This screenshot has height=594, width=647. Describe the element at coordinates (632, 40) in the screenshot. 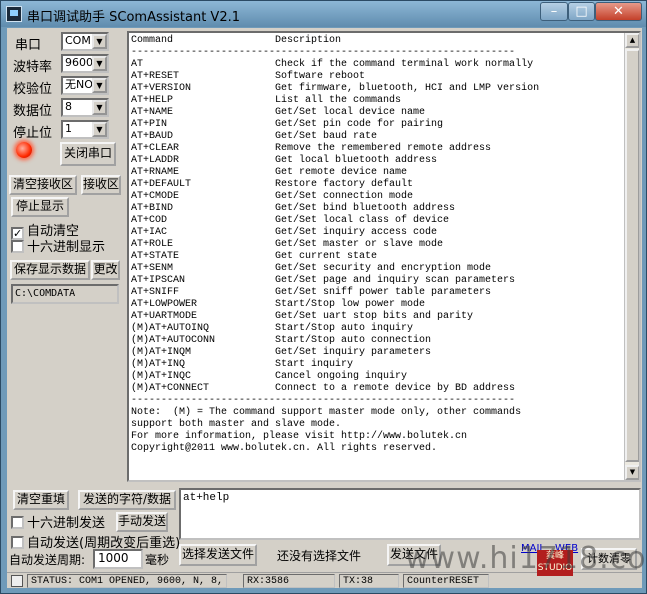

I see `scroll-up-icon: ▲` at that location.